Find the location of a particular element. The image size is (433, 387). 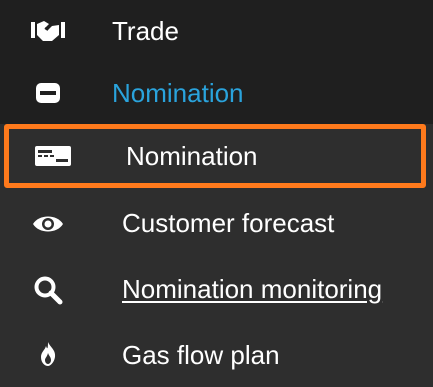

menu-group-label: Nomination is located at coordinates (178, 93).